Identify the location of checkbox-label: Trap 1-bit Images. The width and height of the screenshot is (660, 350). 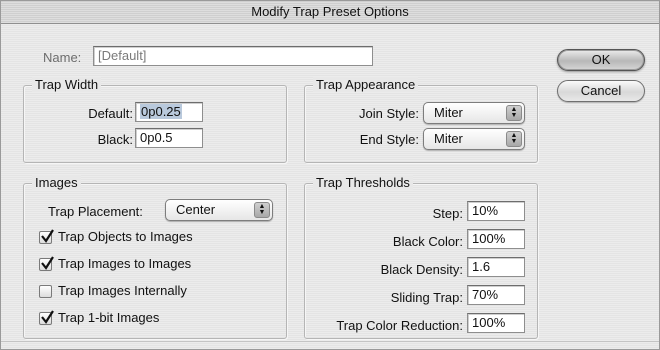
(109, 317).